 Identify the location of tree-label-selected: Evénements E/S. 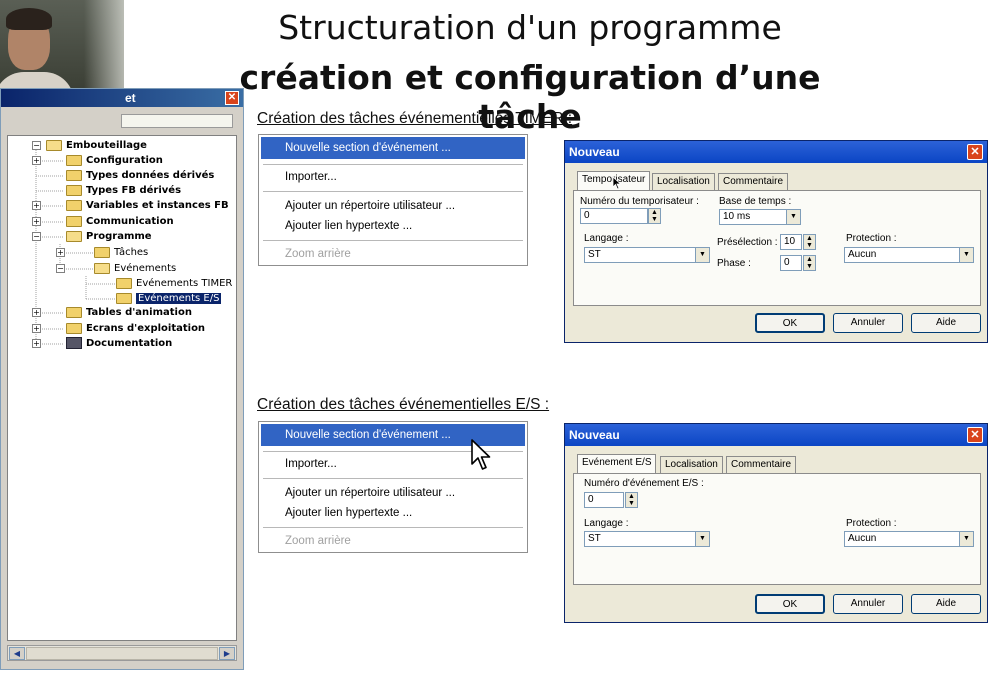
(179, 298).